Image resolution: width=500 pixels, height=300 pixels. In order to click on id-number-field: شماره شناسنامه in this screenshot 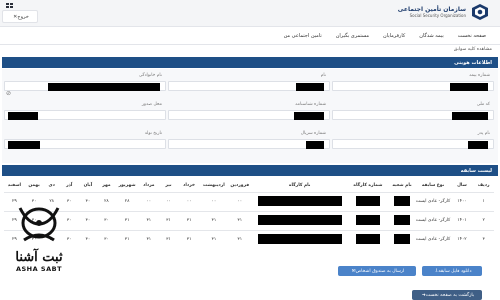, I will do `click(249, 113)`.